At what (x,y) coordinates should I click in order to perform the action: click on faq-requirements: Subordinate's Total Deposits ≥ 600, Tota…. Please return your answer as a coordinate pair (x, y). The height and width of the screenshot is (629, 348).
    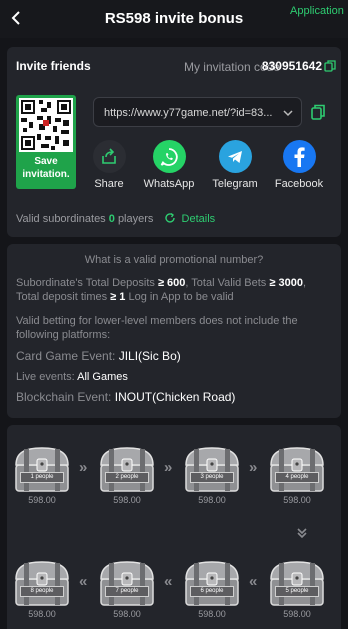
    Looking at the image, I should click on (174, 290).